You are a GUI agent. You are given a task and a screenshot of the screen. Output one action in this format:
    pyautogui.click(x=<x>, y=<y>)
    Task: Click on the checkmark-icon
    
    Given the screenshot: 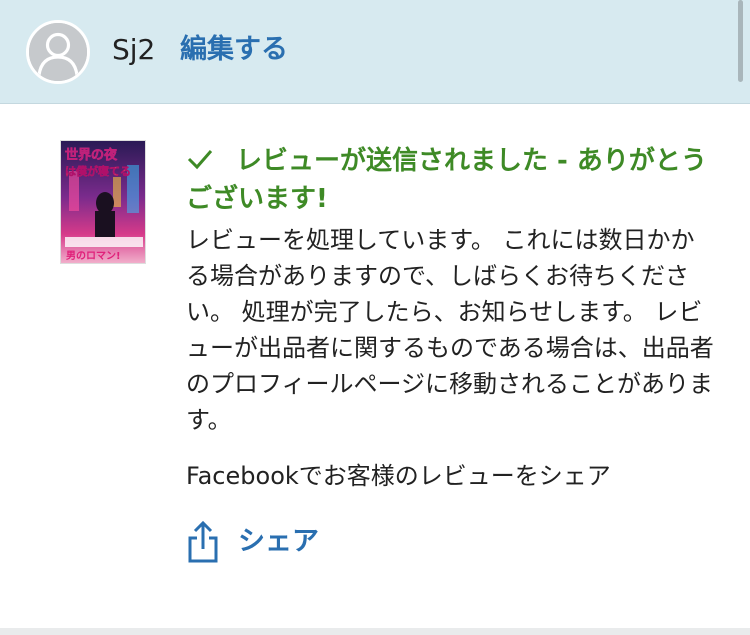 What is the action you would take?
    pyautogui.click(x=200, y=160)
    